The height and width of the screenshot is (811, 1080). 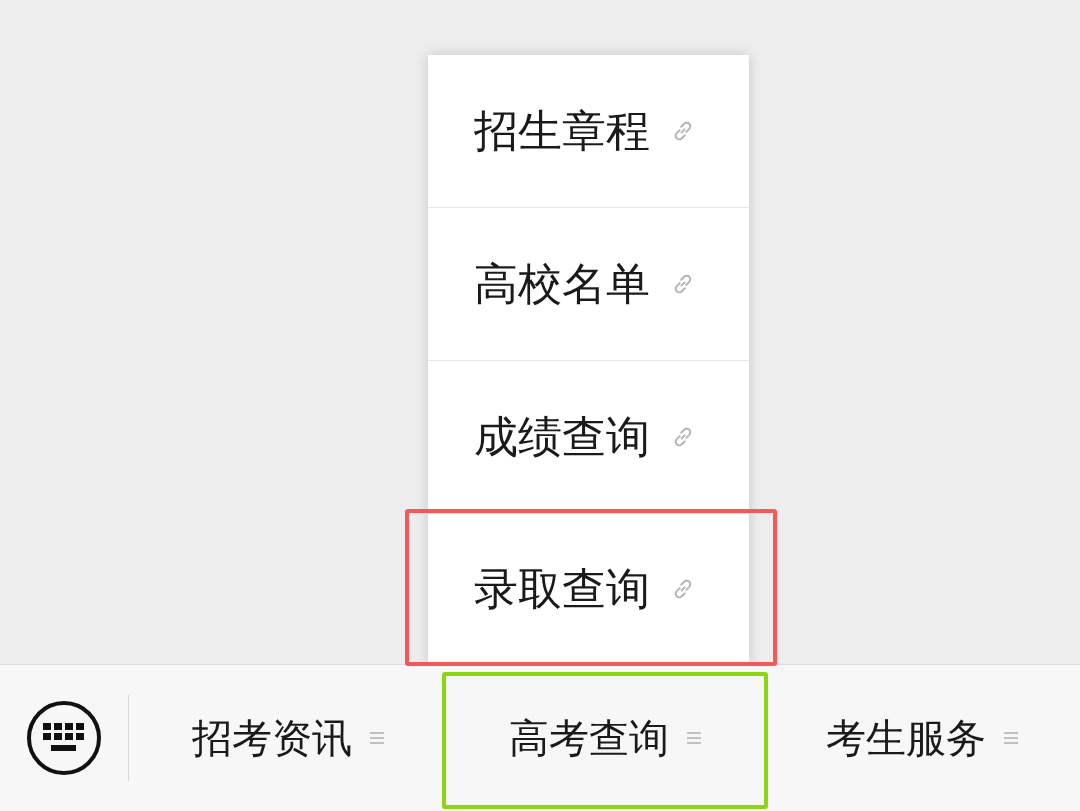 What do you see at coordinates (588, 589) in the screenshot?
I see `menu-item: 录取查询` at bounding box center [588, 589].